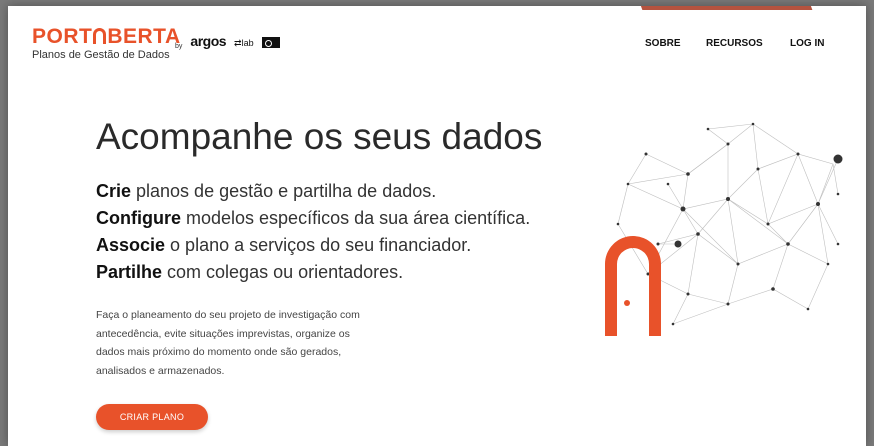 Image resolution: width=874 pixels, height=446 pixels. Describe the element at coordinates (208, 41) in the screenshot. I see `argos-logo: argos` at that location.